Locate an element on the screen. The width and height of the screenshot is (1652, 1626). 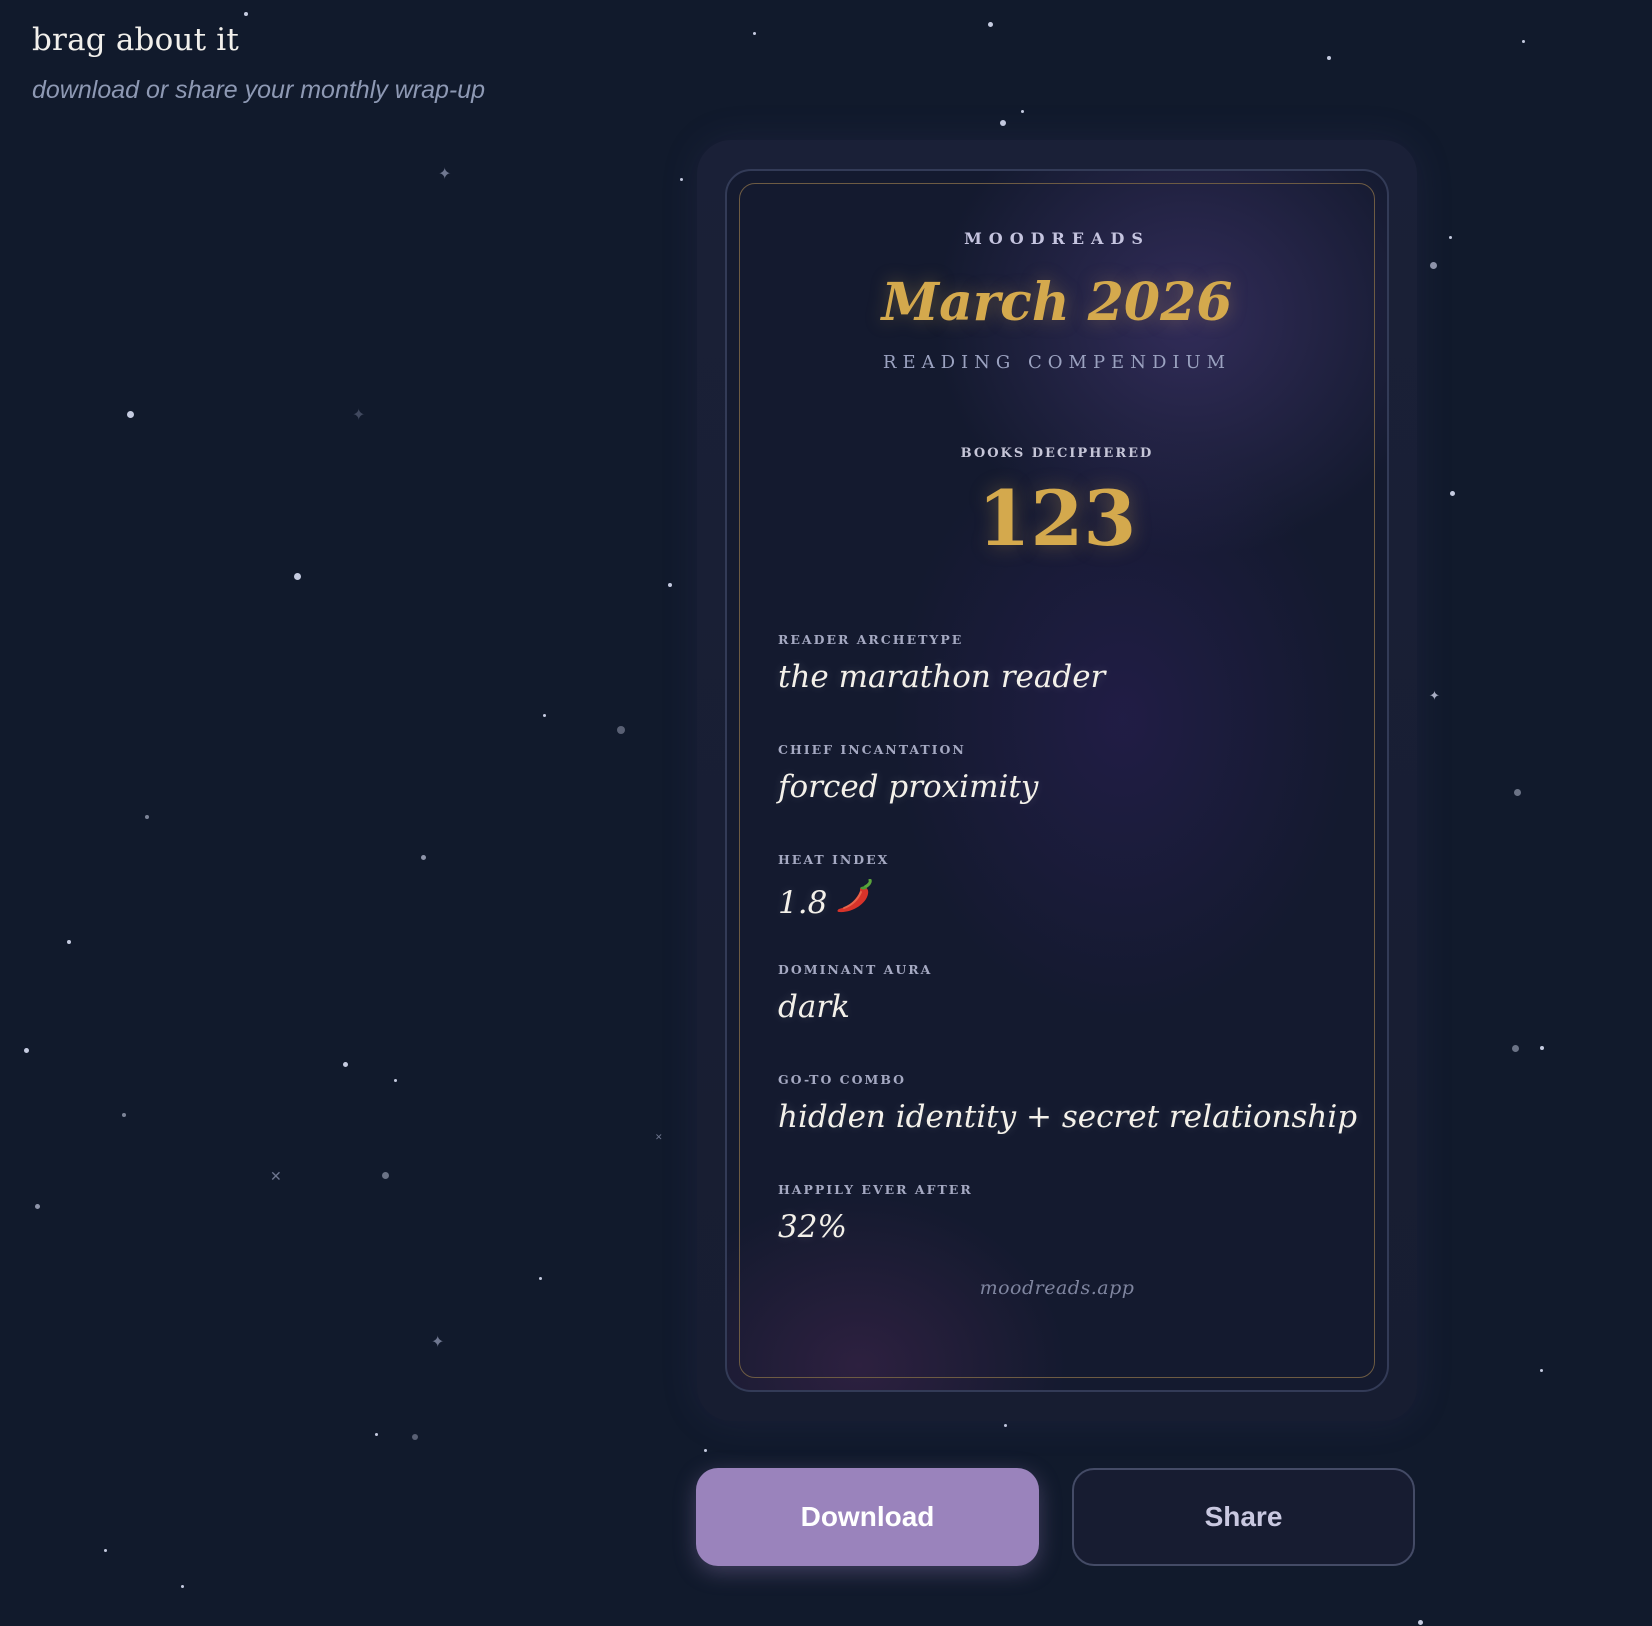
stat-value: dark is located at coordinates (814, 1007).